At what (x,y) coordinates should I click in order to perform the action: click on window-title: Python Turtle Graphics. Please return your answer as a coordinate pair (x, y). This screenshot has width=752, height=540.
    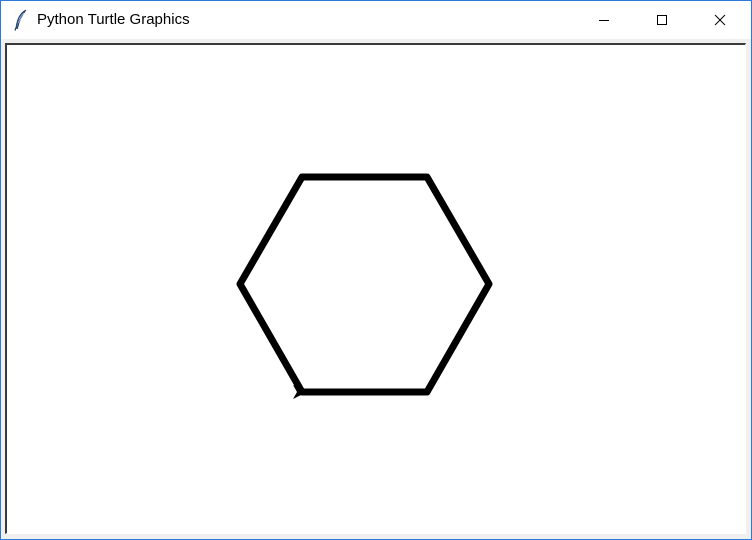
    Looking at the image, I should click on (113, 19).